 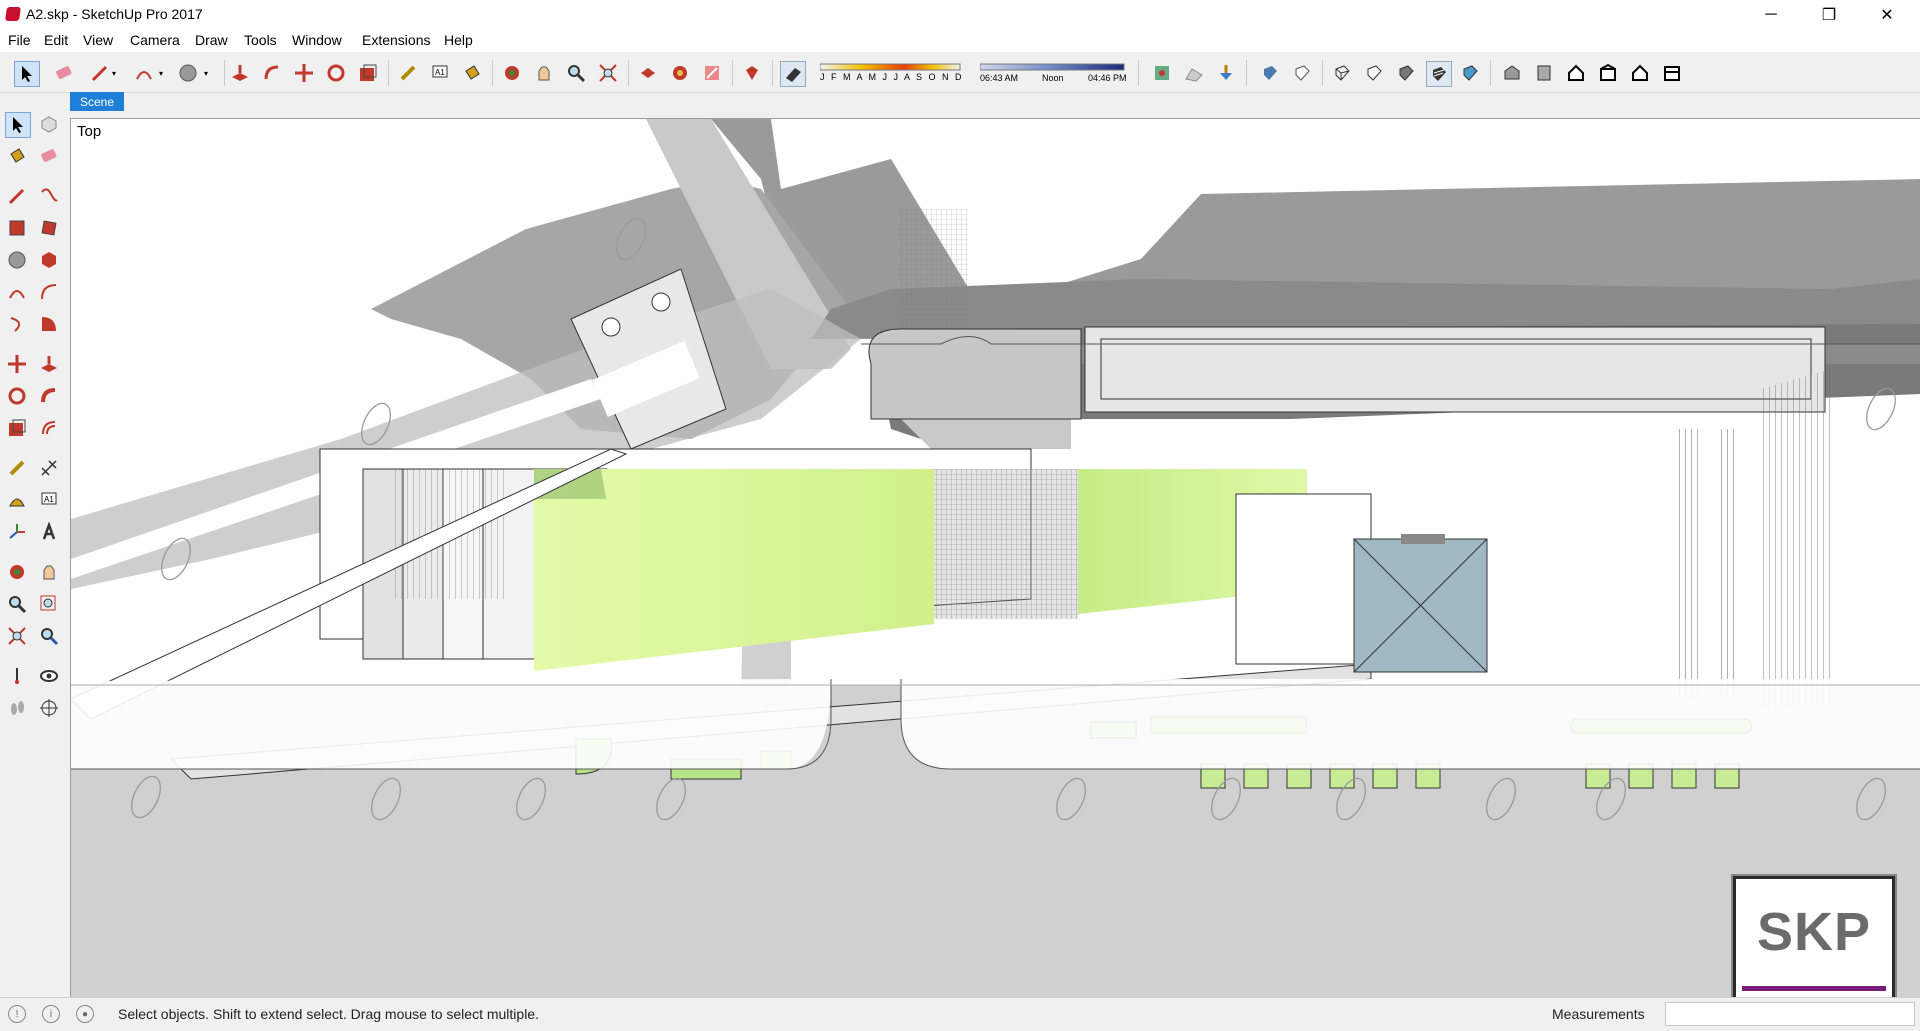 What do you see at coordinates (440, 73) in the screenshot?
I see `text-tool-icon: A1` at bounding box center [440, 73].